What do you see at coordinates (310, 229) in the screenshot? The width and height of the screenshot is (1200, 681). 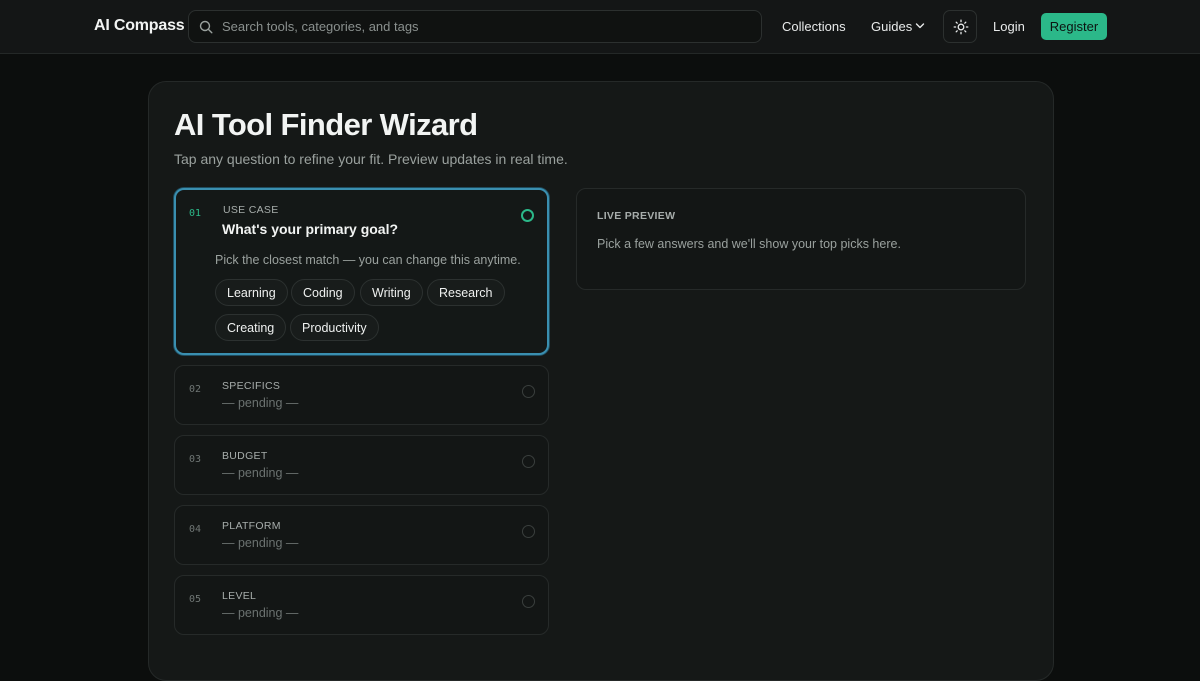 I see `step-question: What's your primary goal?` at bounding box center [310, 229].